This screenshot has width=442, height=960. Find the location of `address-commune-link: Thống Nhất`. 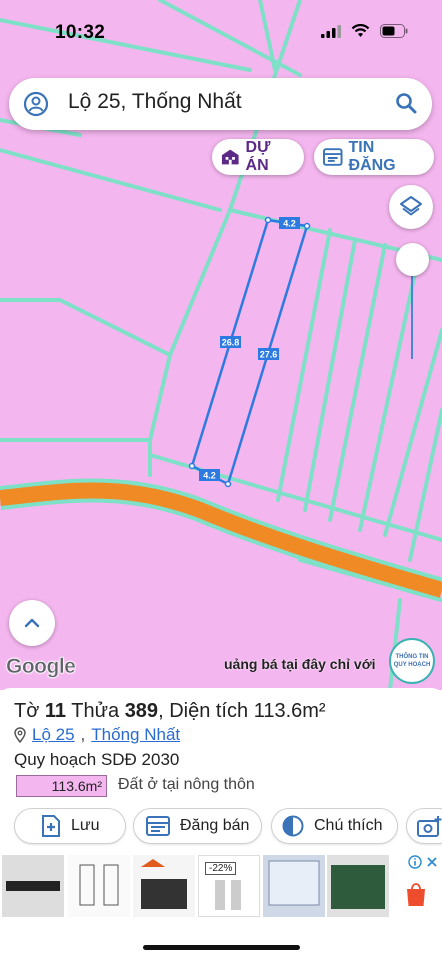

address-commune-link: Thống Nhất is located at coordinates (135, 735).